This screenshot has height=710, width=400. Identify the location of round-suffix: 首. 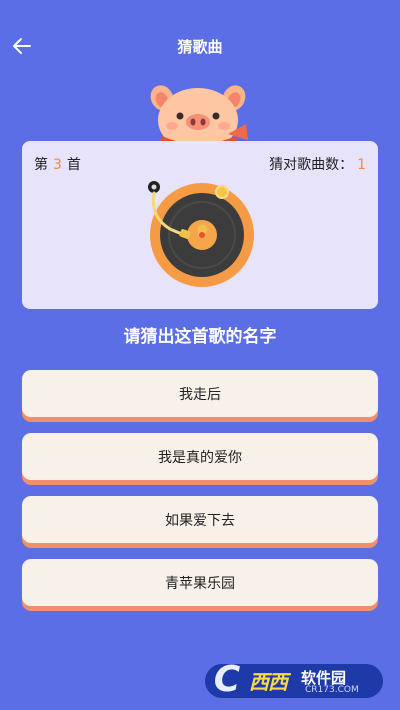
(73, 165).